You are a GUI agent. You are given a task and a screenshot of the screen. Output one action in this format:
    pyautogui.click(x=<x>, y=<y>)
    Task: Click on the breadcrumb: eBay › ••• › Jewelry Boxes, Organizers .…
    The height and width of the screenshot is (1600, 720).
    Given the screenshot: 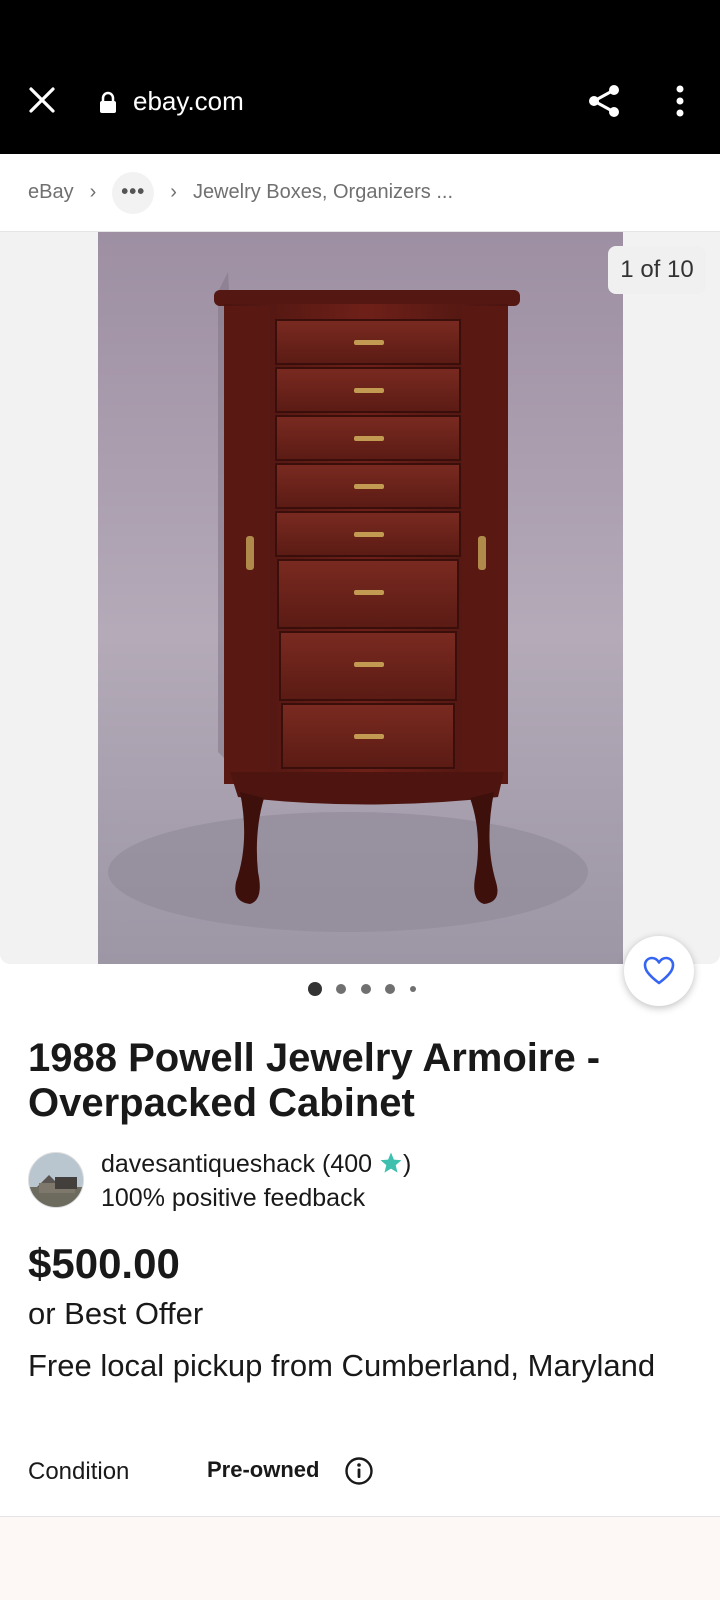 What is the action you would take?
    pyautogui.click(x=360, y=193)
    